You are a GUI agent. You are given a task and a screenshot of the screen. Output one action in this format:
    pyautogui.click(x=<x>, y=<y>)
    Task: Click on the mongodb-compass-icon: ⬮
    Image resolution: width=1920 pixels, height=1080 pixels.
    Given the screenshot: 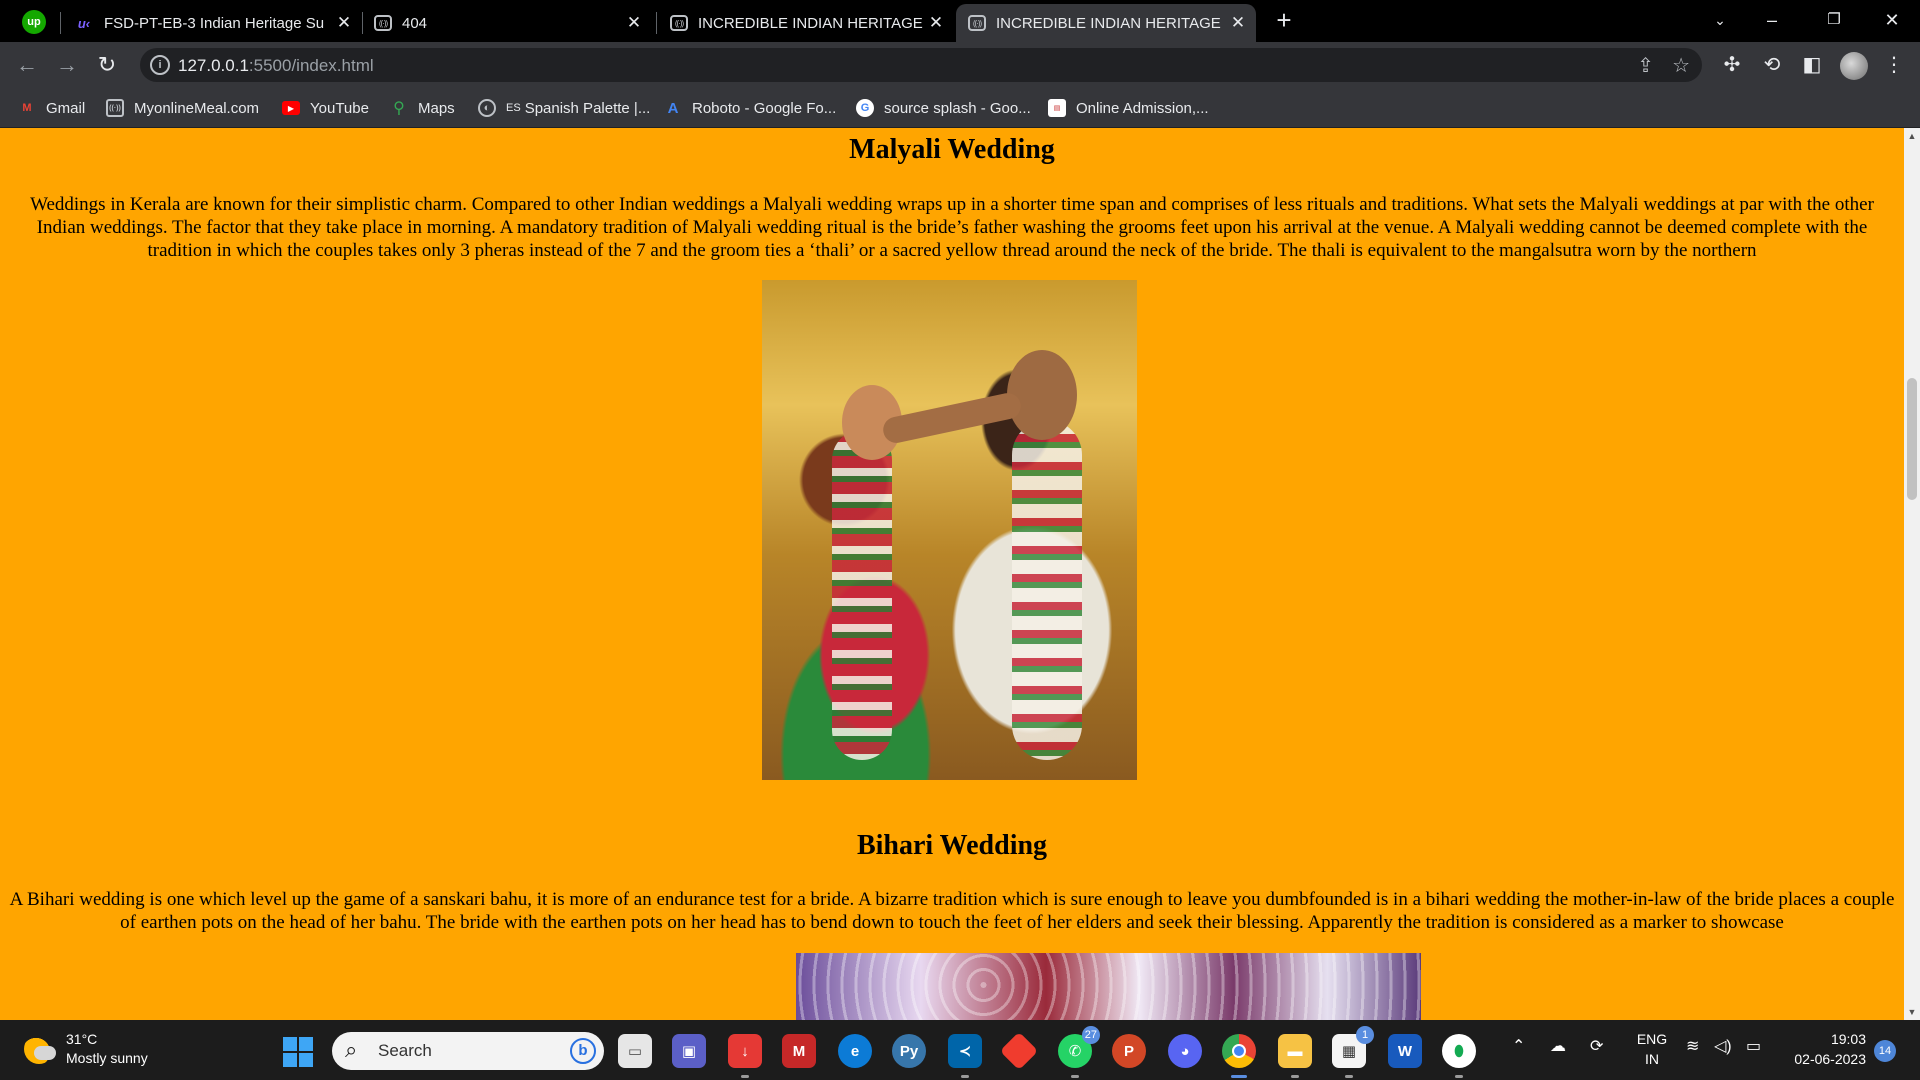 What is the action you would take?
    pyautogui.click(x=1459, y=1056)
    